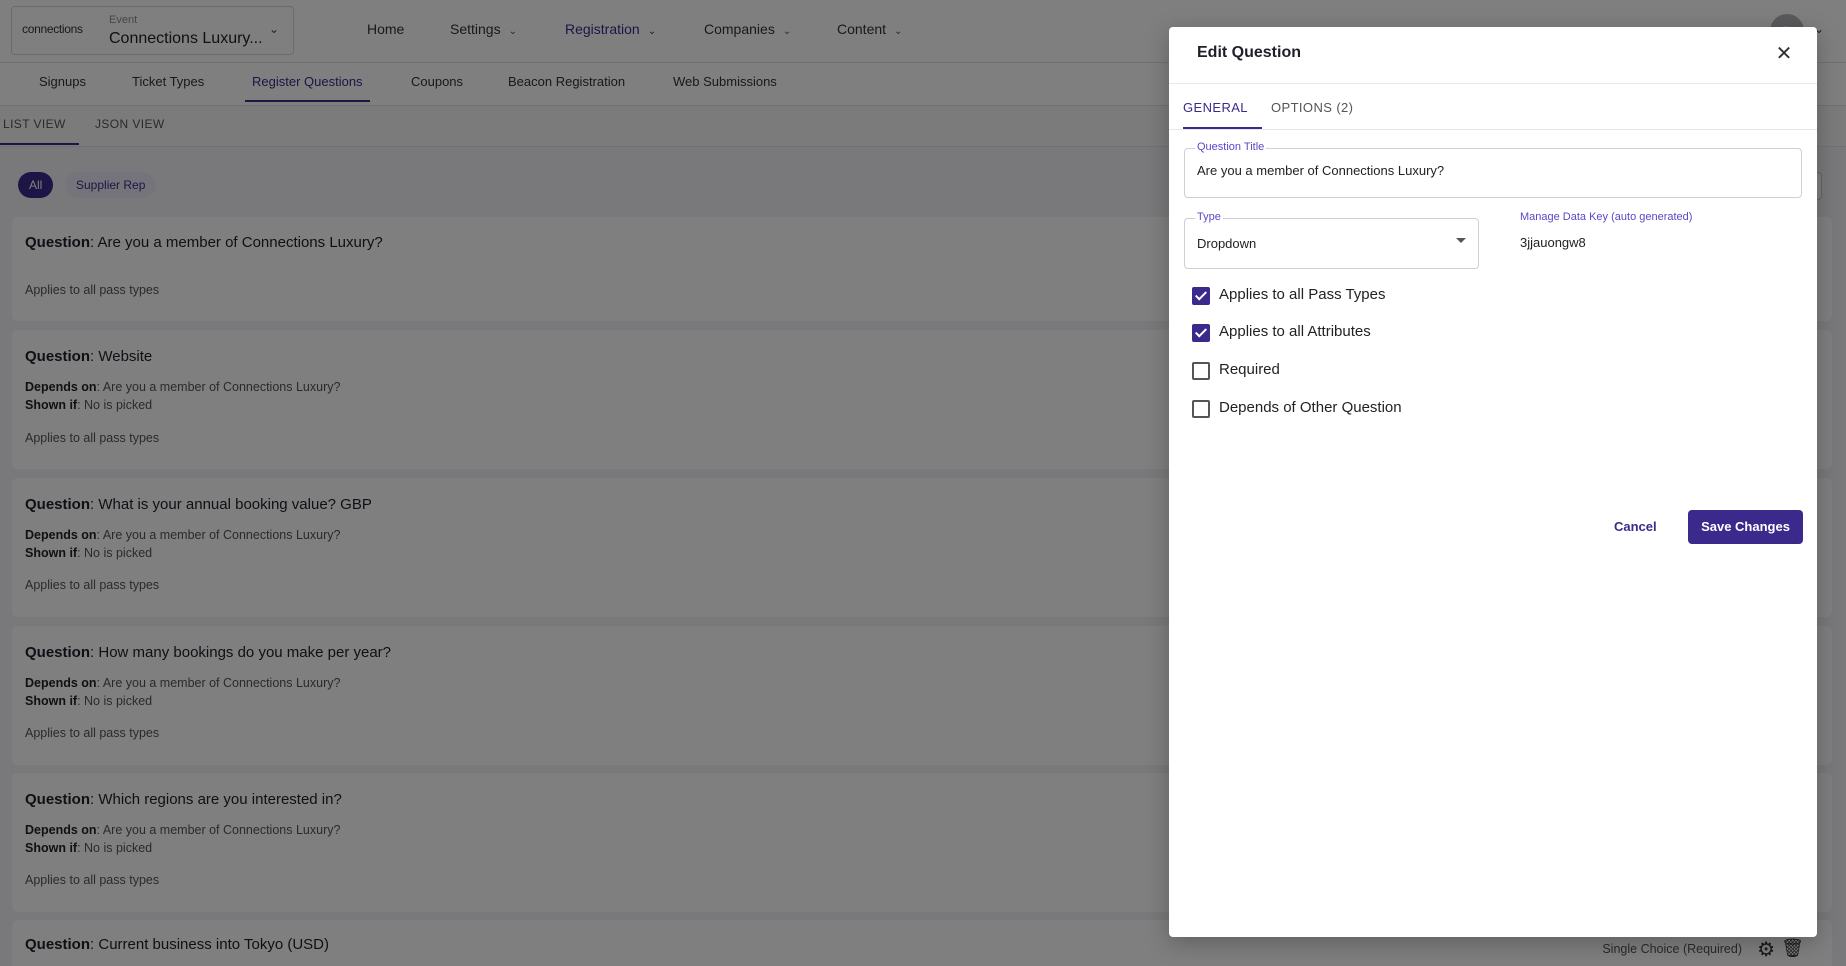 The image size is (1846, 966). I want to click on data-key-value: 3jjauongw8, so click(1553, 242).